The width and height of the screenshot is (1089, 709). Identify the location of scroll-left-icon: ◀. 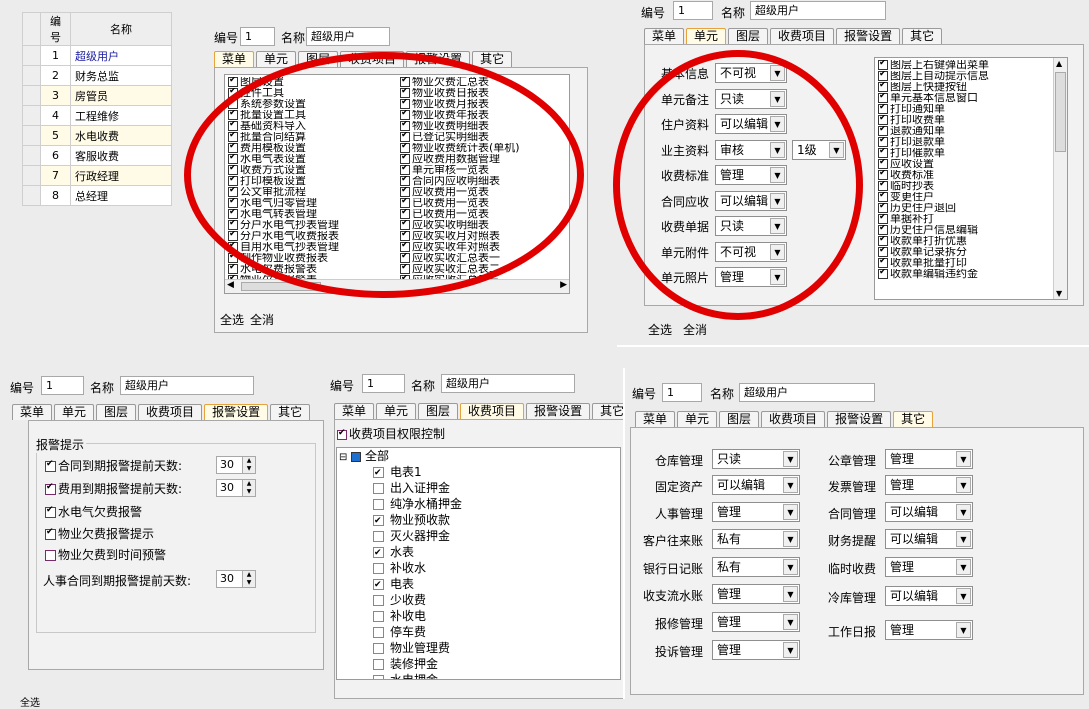
(230, 285).